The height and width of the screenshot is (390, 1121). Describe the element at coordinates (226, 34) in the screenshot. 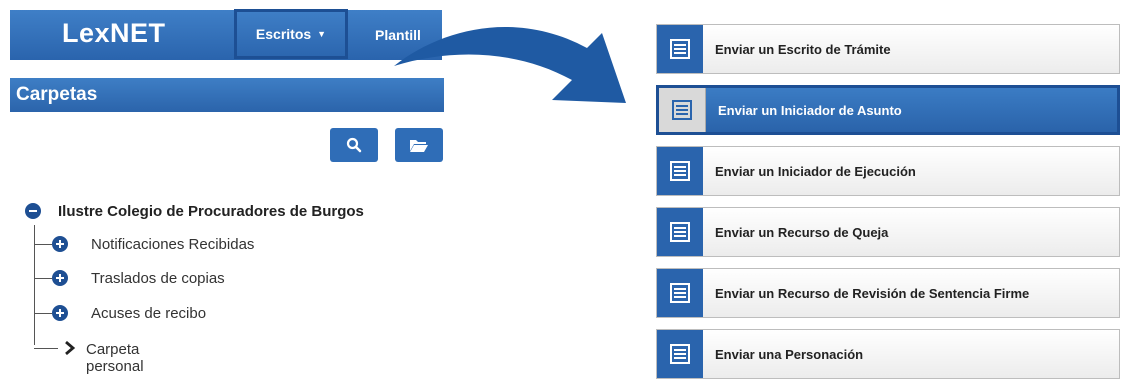

I see `top-navbar: LexNET Escritos ▼ Plantill` at that location.